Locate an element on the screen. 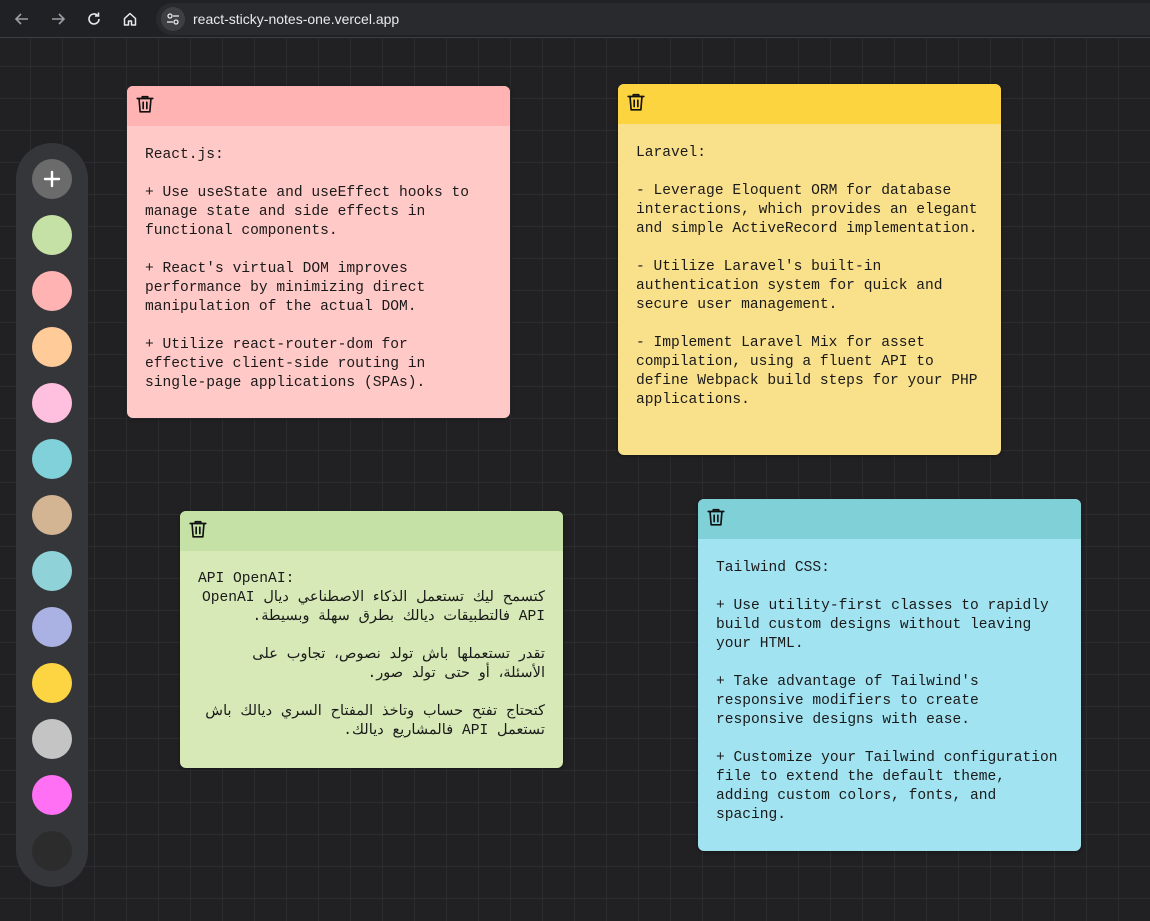 The width and height of the screenshot is (1150, 921). color-swatch-gray is located at coordinates (52, 739).